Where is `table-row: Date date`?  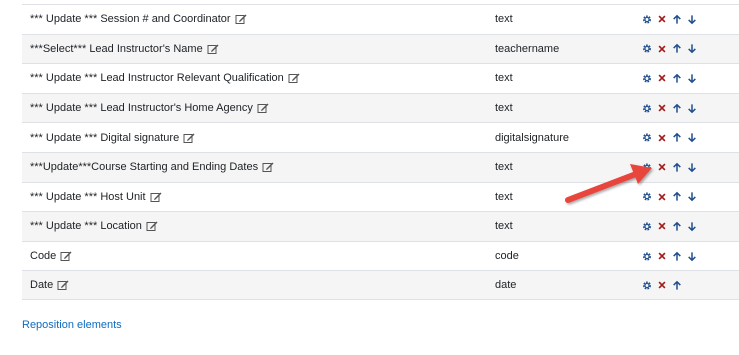 table-row: Date date is located at coordinates (380, 285).